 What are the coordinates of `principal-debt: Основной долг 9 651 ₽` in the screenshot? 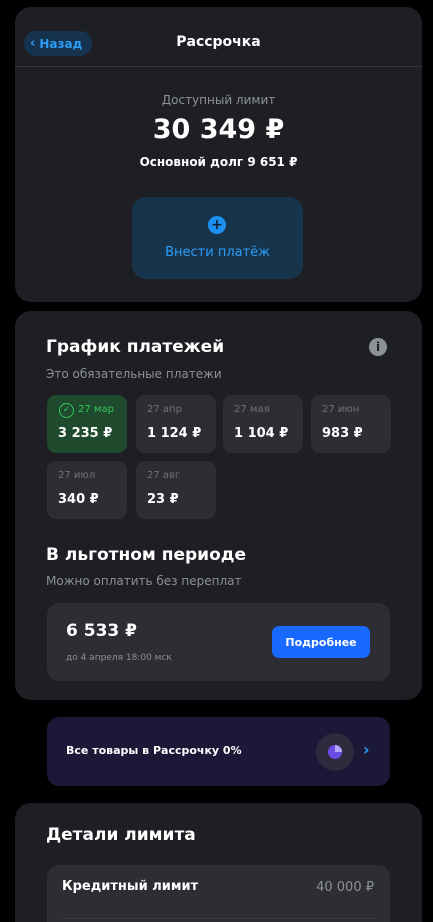 It's located at (218, 162).